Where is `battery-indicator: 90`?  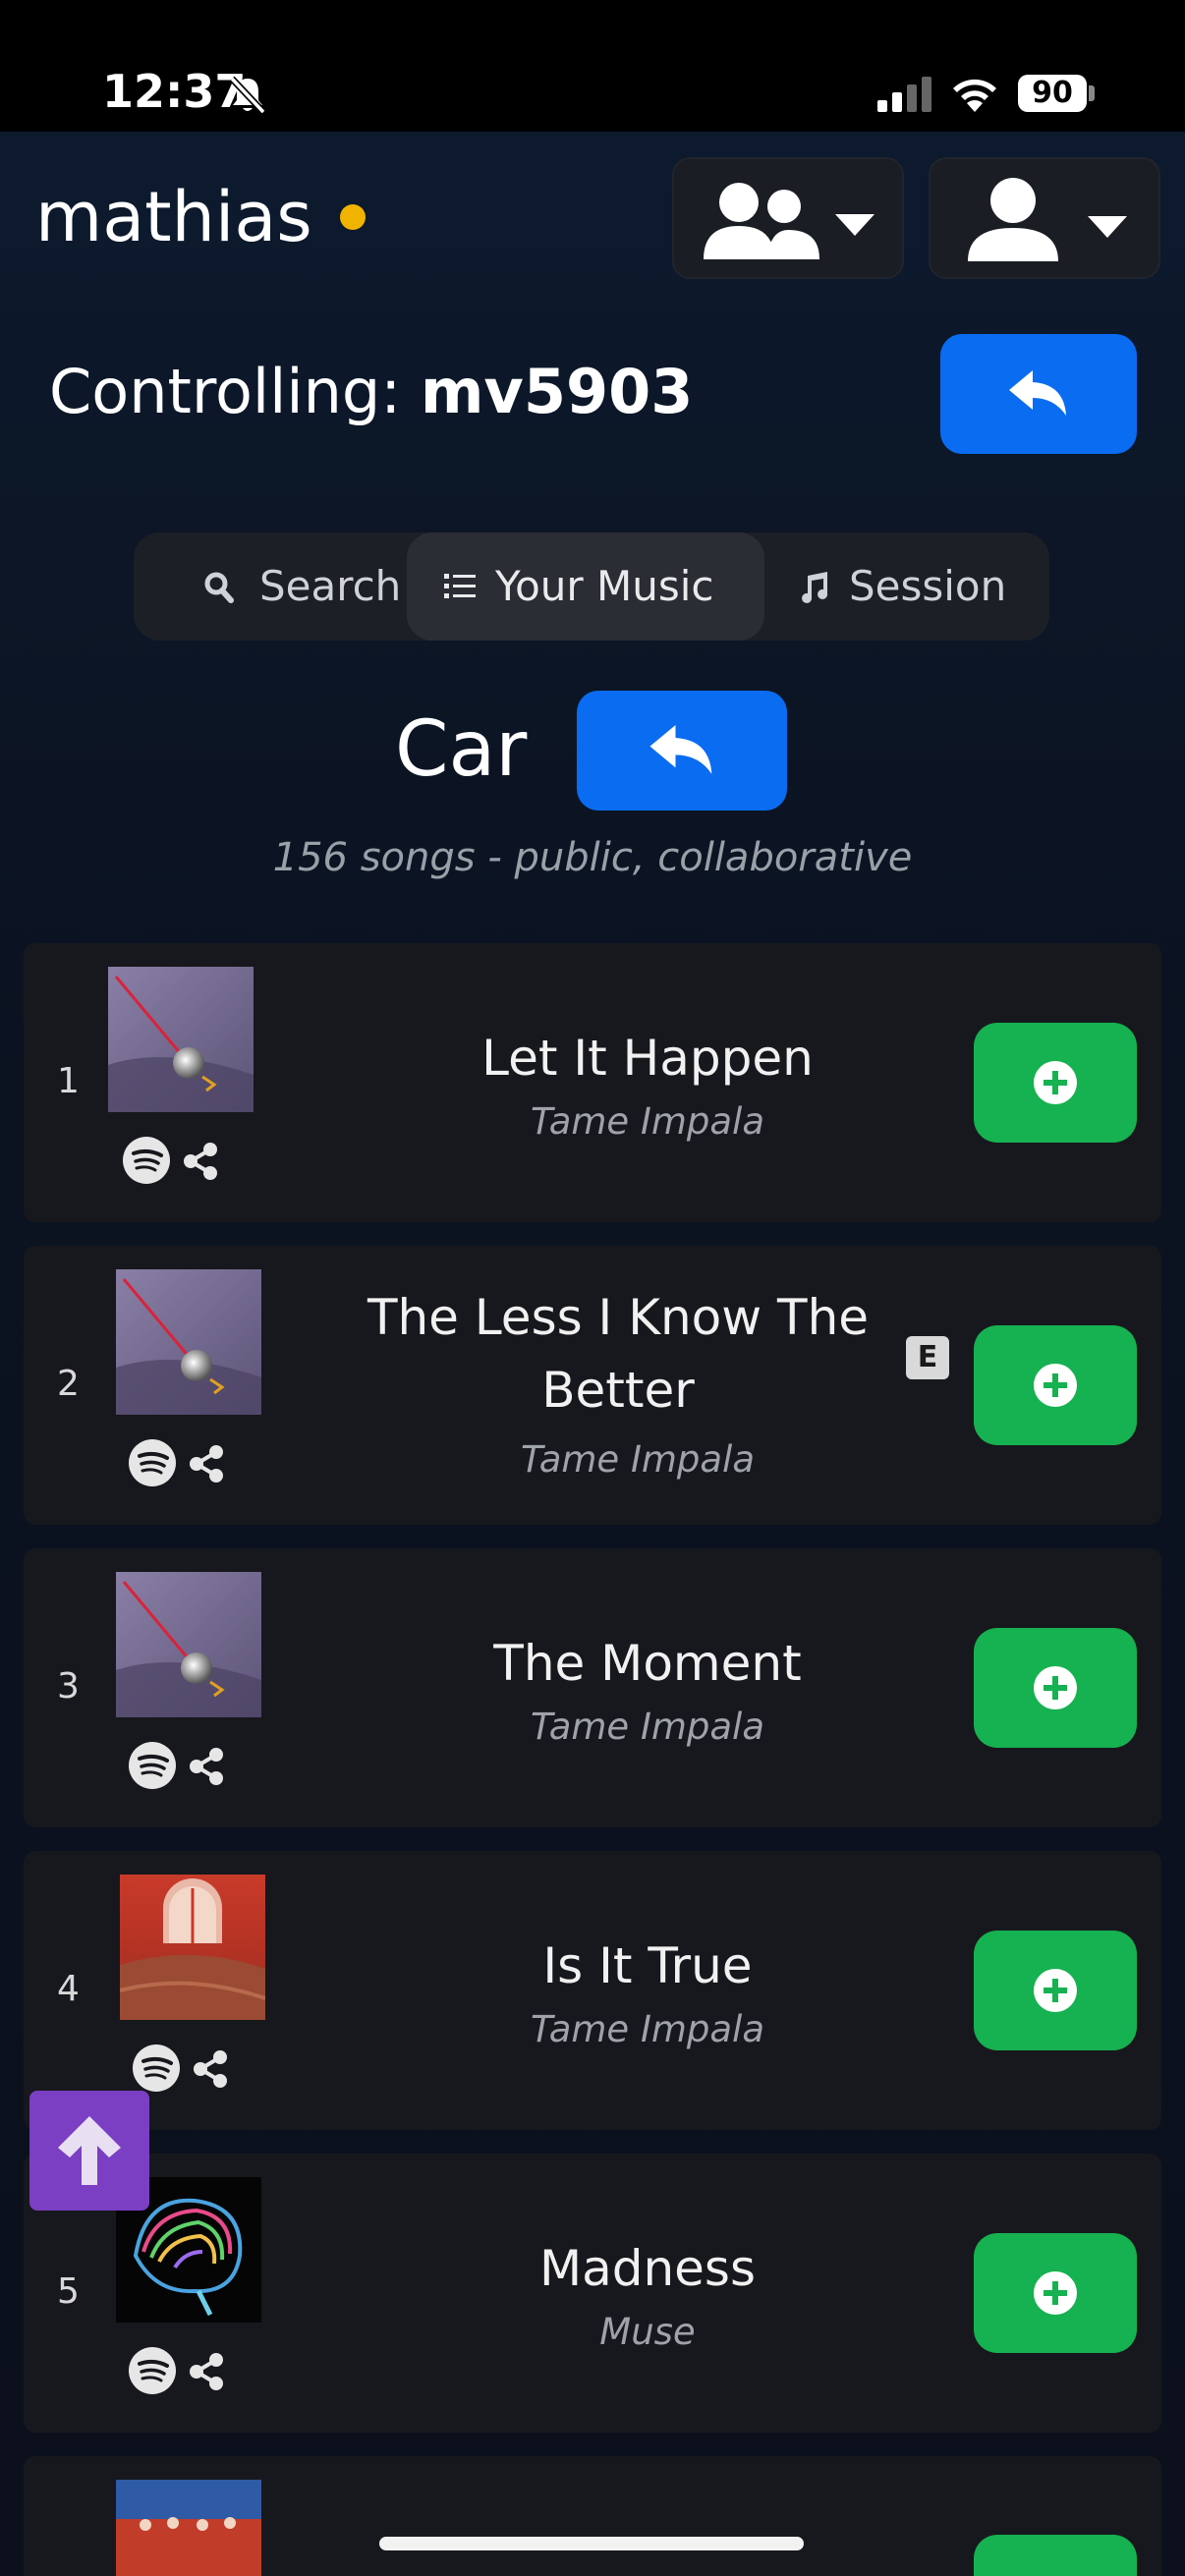 battery-indicator: 90 is located at coordinates (1053, 93).